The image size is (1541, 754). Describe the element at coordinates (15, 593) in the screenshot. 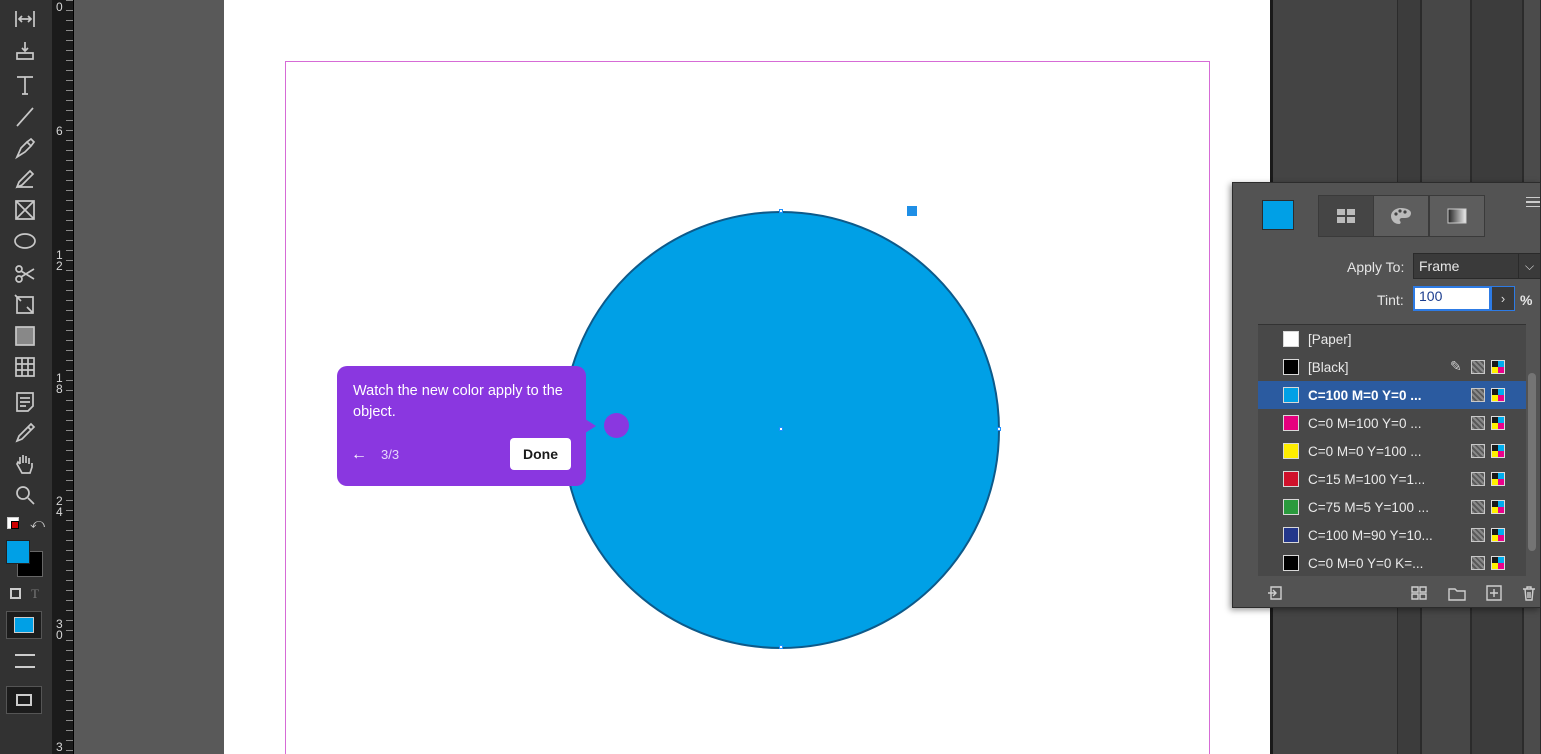

I see `formatting-container-icon` at that location.